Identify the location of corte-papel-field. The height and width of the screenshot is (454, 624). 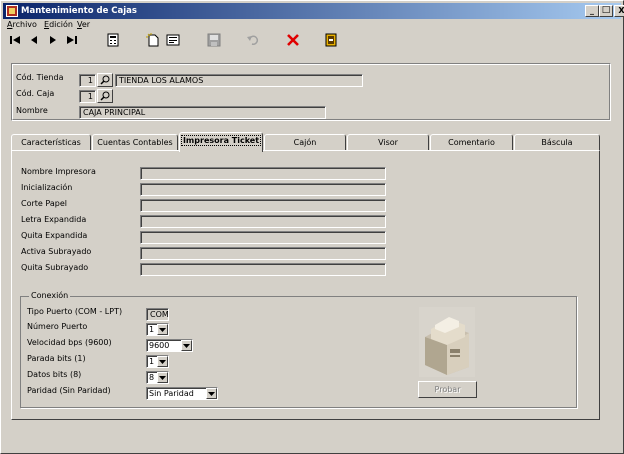
(263, 205).